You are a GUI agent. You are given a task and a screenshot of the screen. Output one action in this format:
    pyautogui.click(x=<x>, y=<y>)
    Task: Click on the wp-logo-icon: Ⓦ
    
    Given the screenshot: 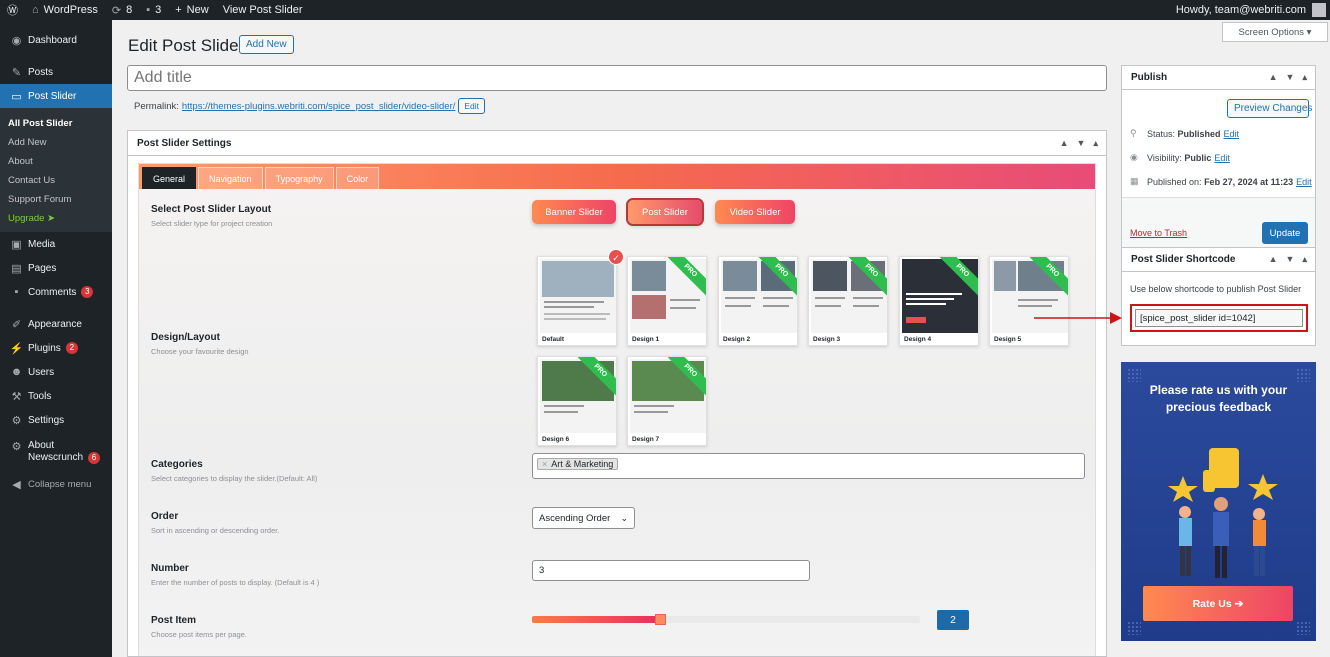 What is the action you would take?
    pyautogui.click(x=12, y=10)
    